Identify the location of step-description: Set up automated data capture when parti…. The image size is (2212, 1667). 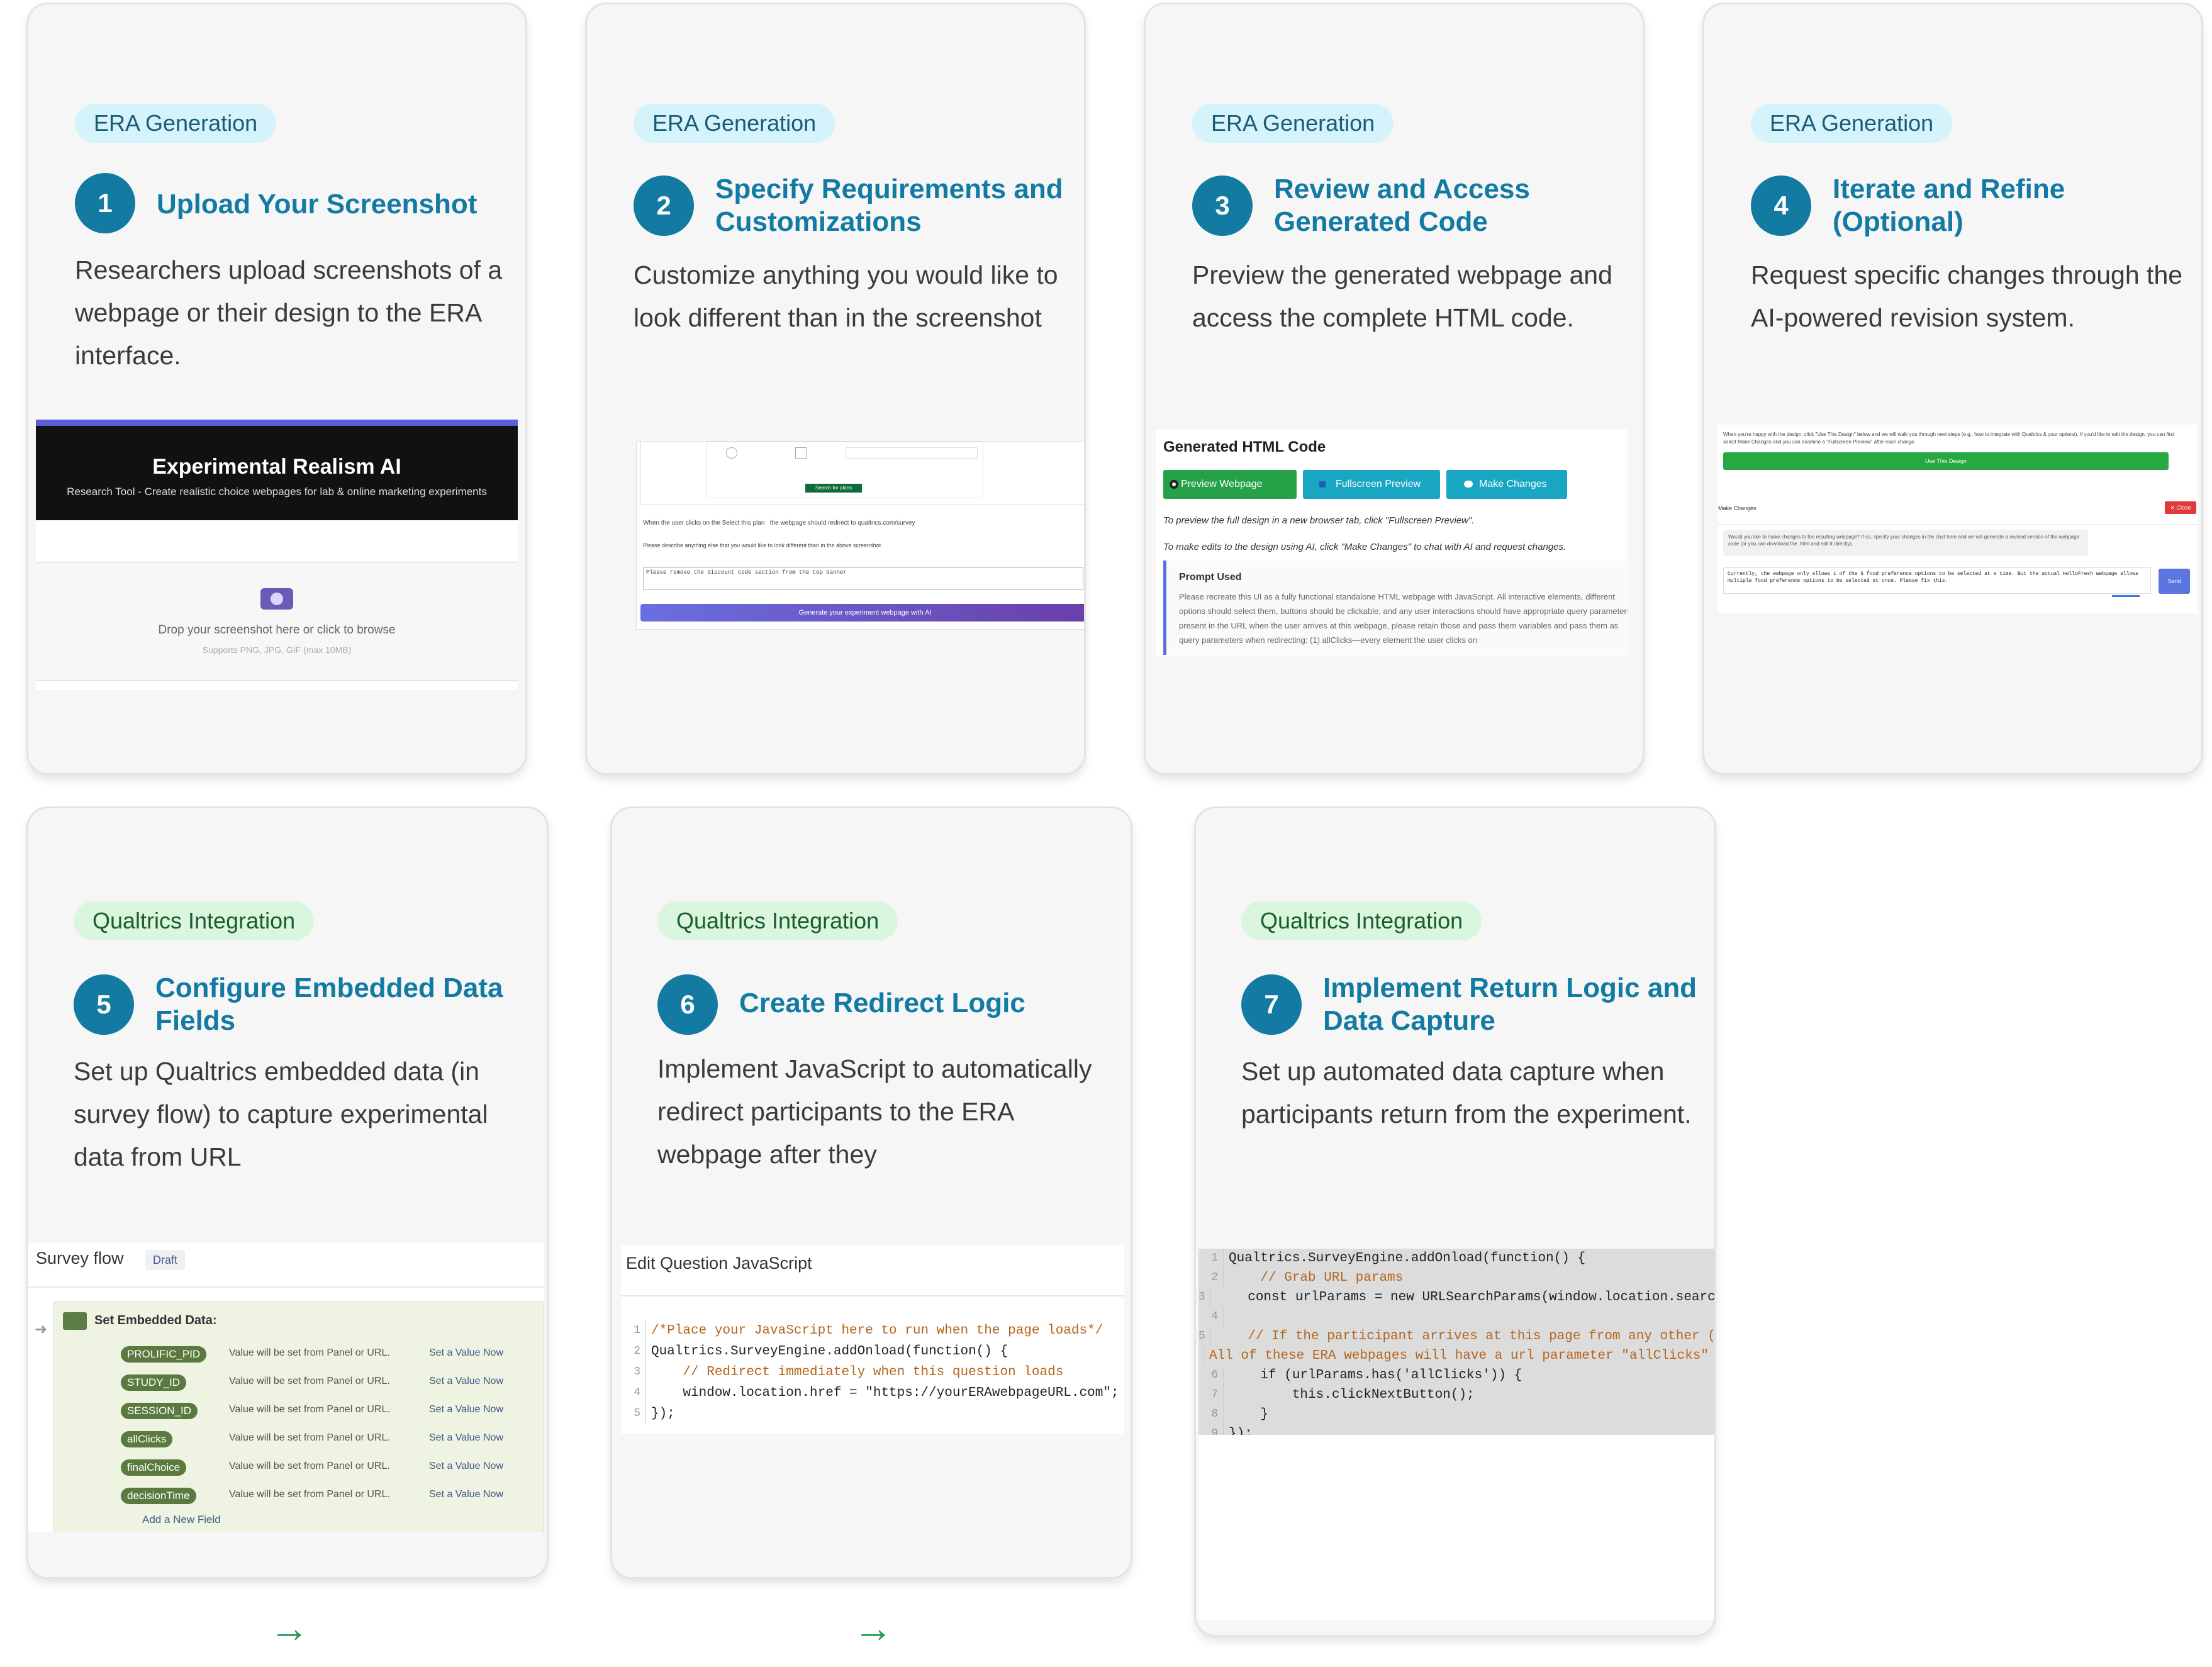
(1466, 1093).